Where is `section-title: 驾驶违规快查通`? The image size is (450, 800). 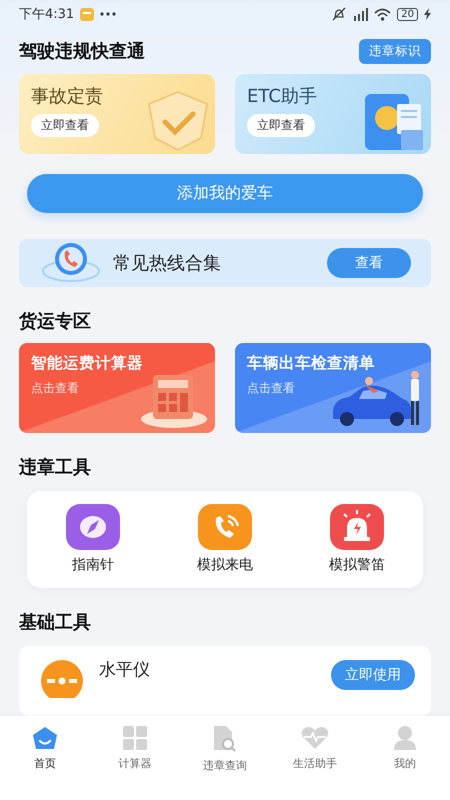 section-title: 驾驶违规快查通 is located at coordinates (82, 52).